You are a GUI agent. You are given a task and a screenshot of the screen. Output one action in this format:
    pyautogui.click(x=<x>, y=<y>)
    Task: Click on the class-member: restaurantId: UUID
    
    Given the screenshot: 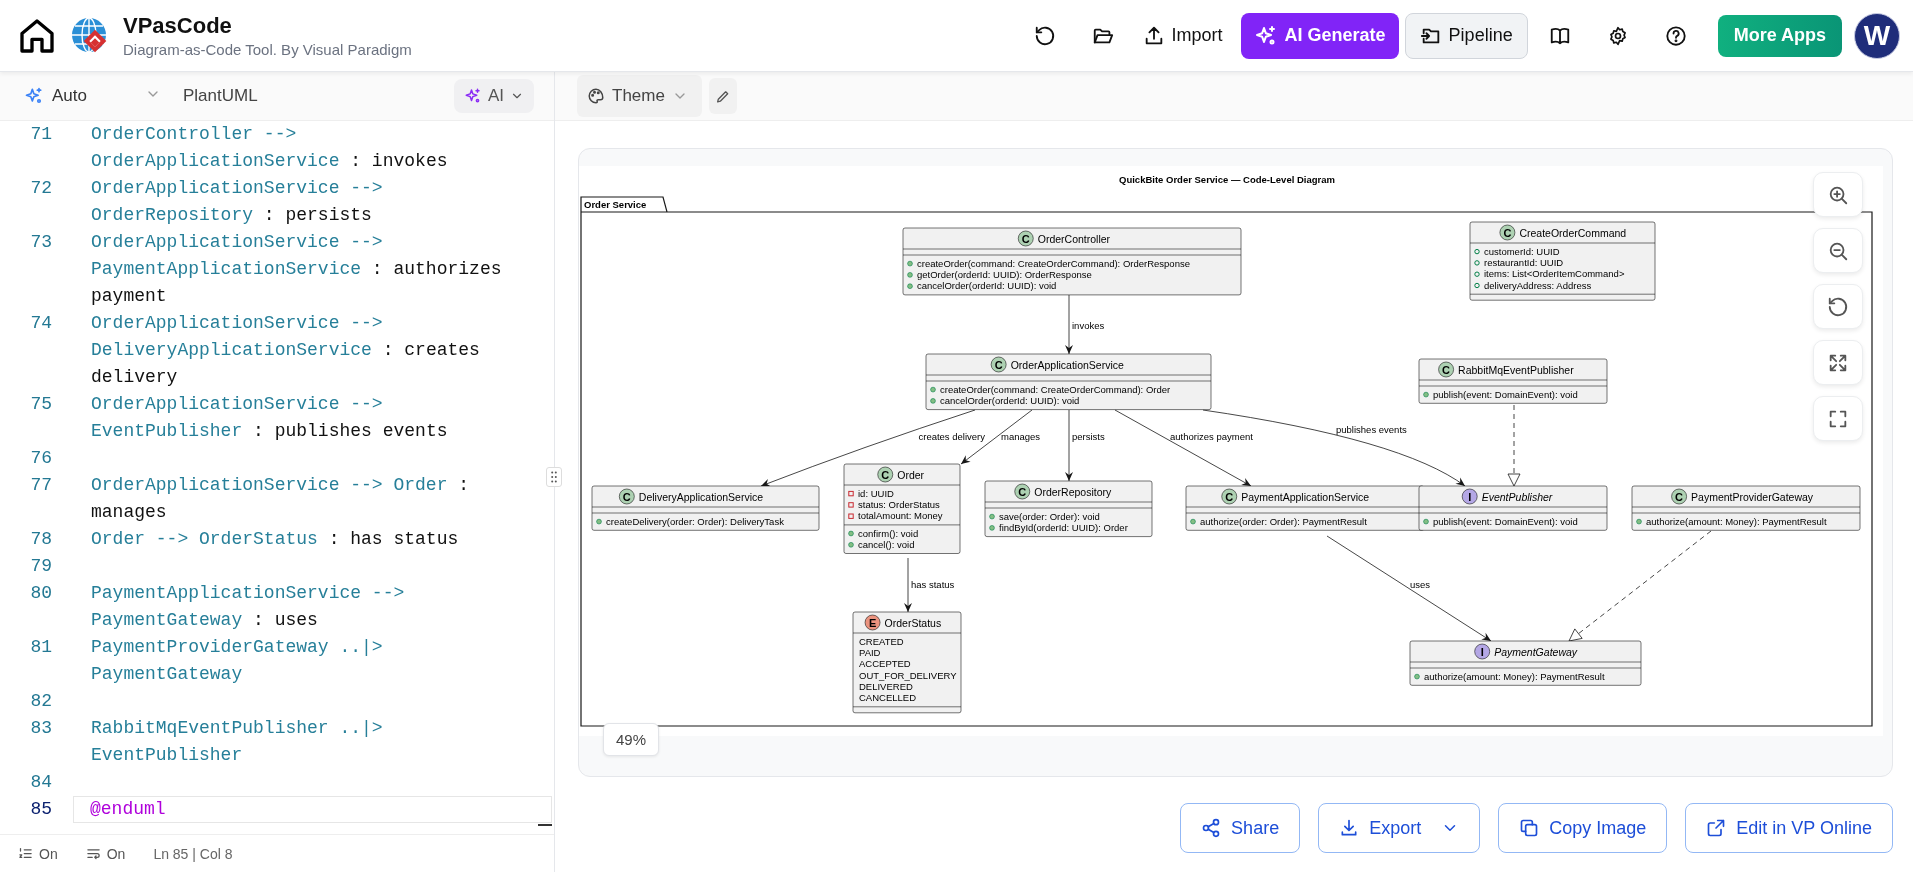 What is the action you would take?
    pyautogui.click(x=1524, y=263)
    